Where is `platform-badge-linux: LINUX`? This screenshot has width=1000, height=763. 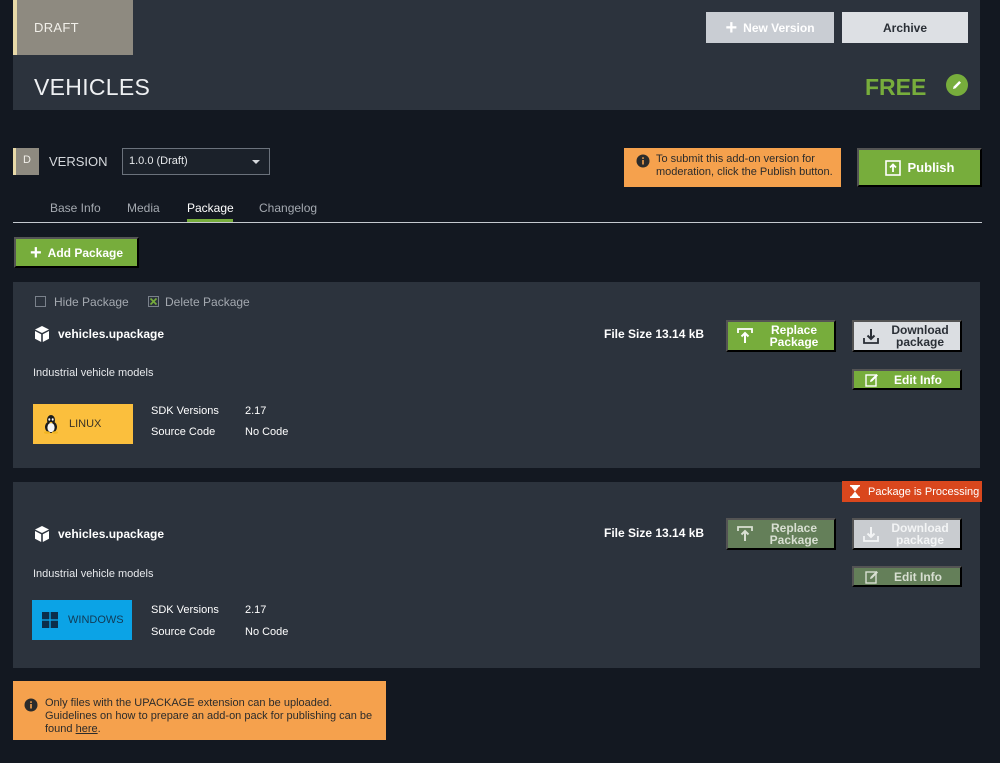
platform-badge-linux: LINUX is located at coordinates (83, 424).